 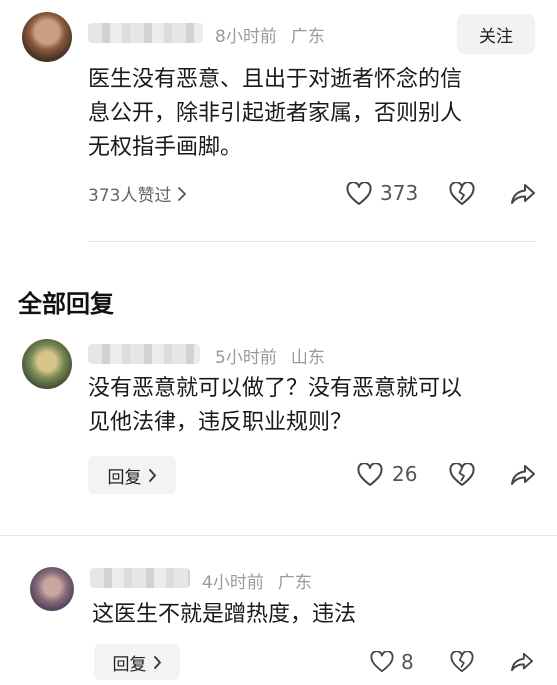 I want to click on replies-header: 全部回复, so click(x=66, y=304).